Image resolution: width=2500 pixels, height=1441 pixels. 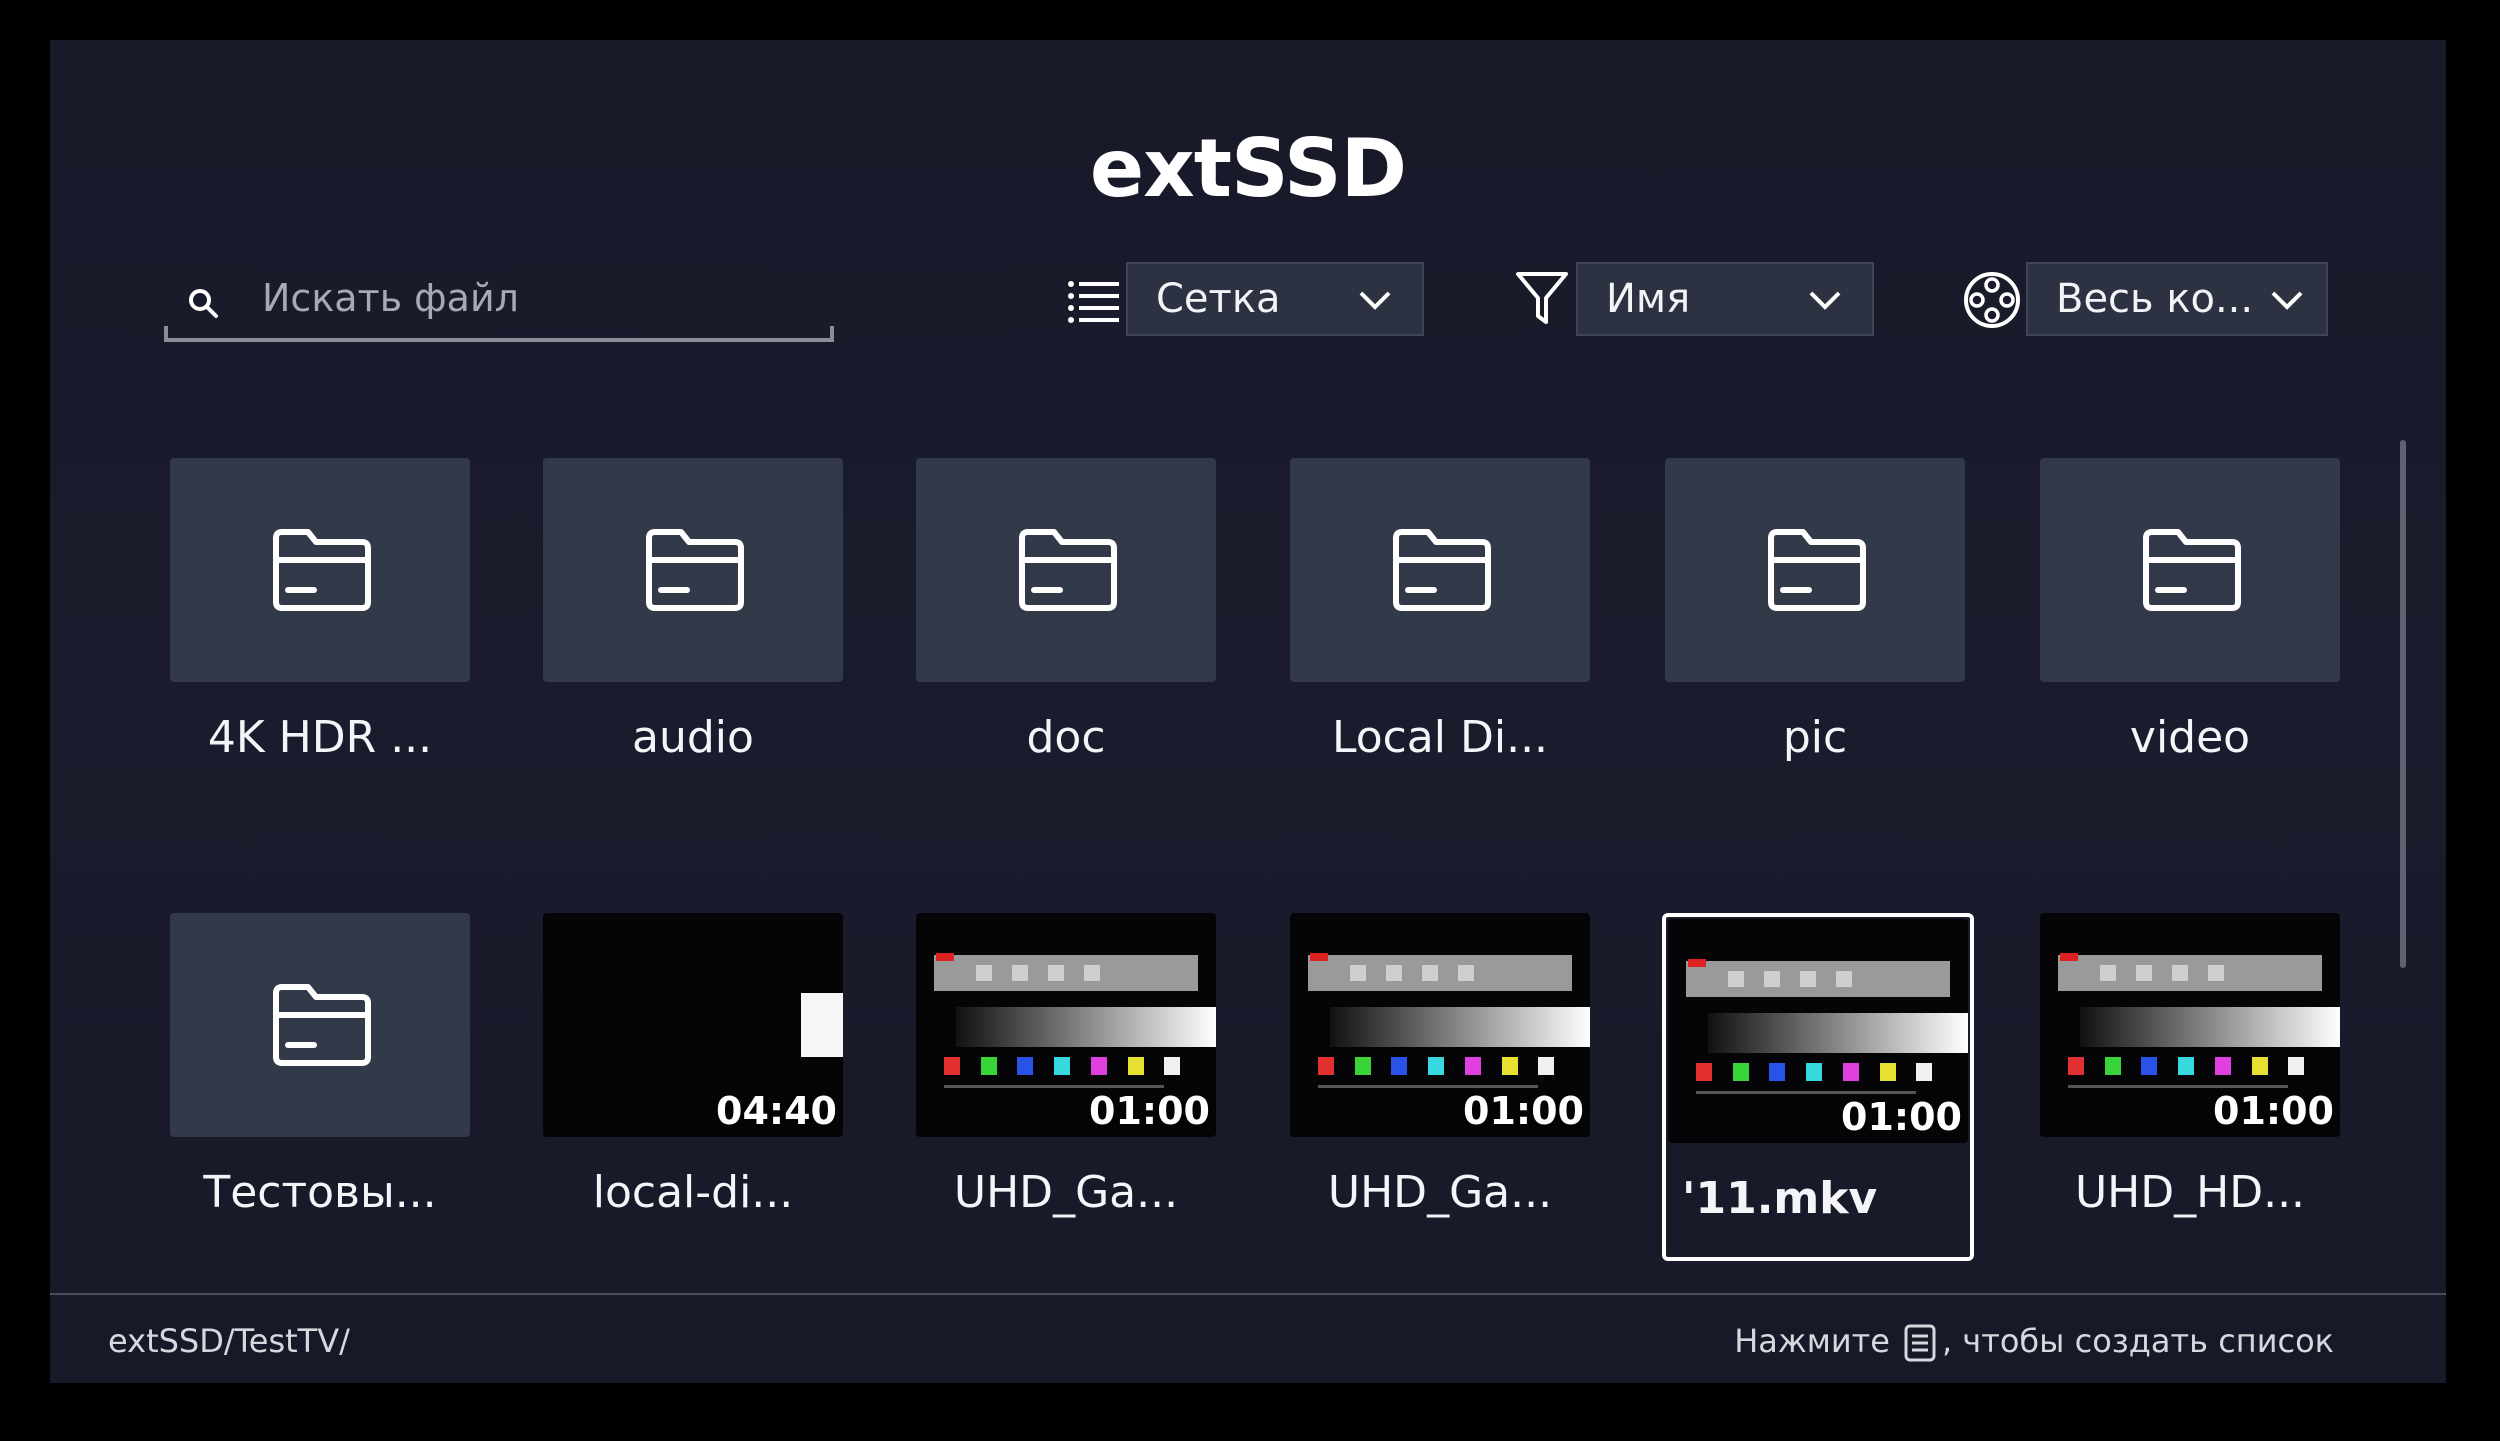 I want to click on list-menu-icon, so click(x=1920, y=1343).